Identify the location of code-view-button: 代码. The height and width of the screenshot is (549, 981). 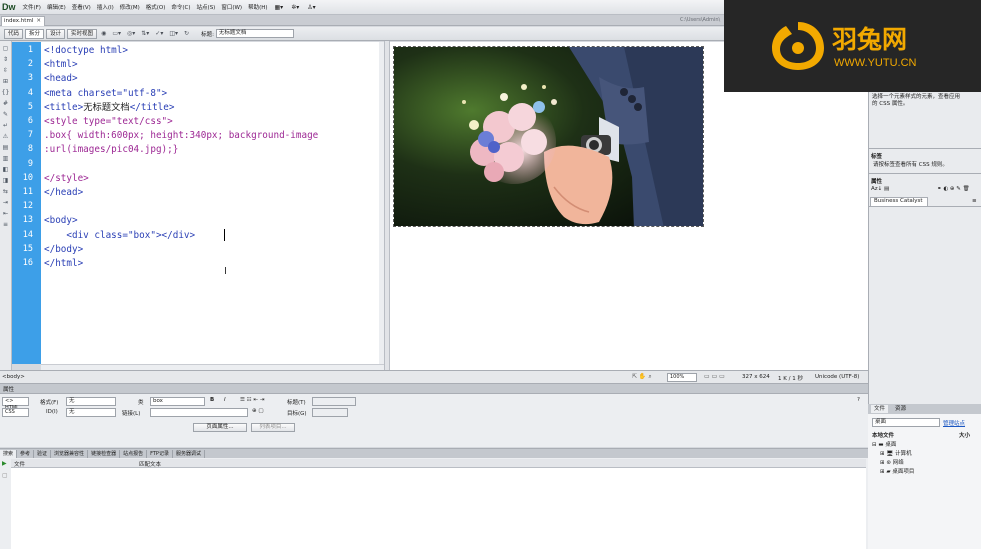
(14, 33).